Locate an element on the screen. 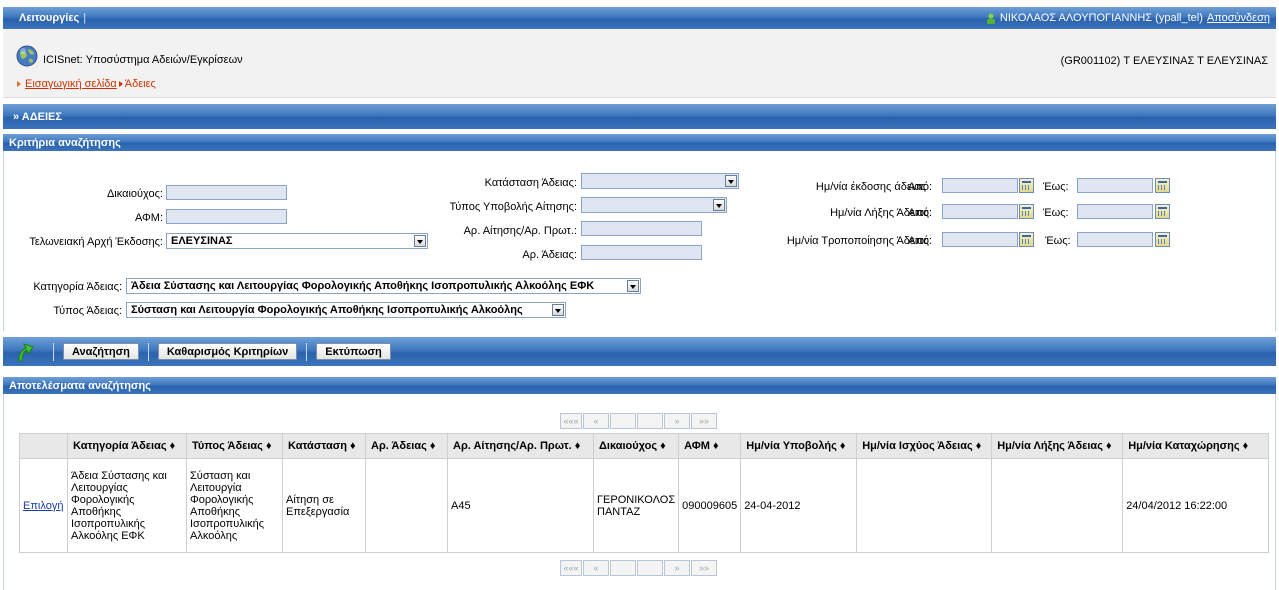 The image size is (1279, 590). column-header-registration-date: Ημ/νία Καταχώρησης ♦ is located at coordinates (1196, 446).